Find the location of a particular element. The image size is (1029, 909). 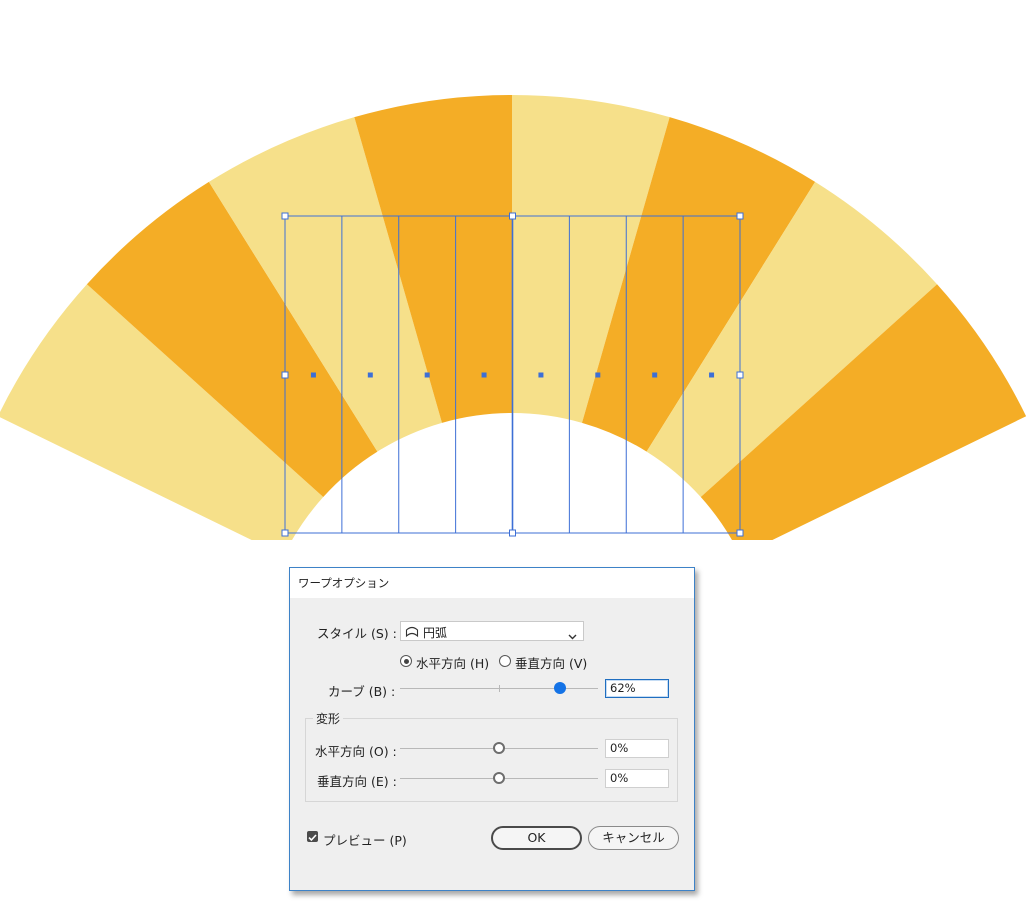

ok-button: OK is located at coordinates (536, 838).